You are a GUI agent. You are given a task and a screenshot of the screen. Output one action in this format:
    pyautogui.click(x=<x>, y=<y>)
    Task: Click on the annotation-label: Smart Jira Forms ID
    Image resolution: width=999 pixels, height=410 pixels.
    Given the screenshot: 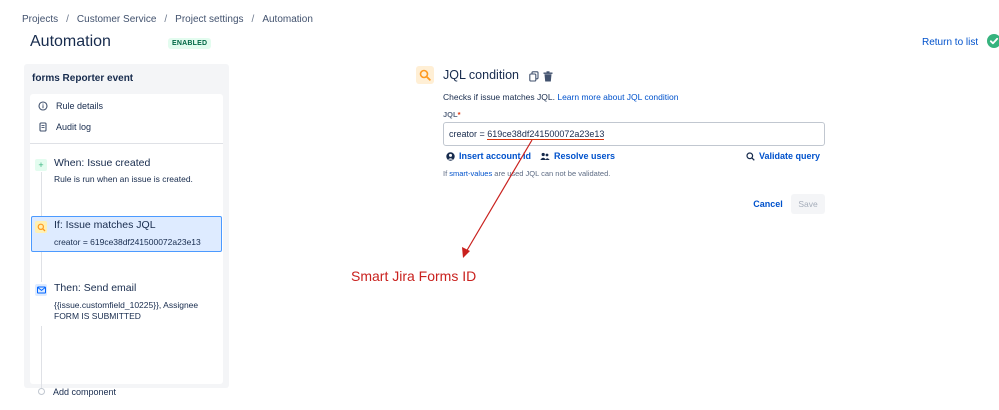 What is the action you would take?
    pyautogui.click(x=414, y=276)
    